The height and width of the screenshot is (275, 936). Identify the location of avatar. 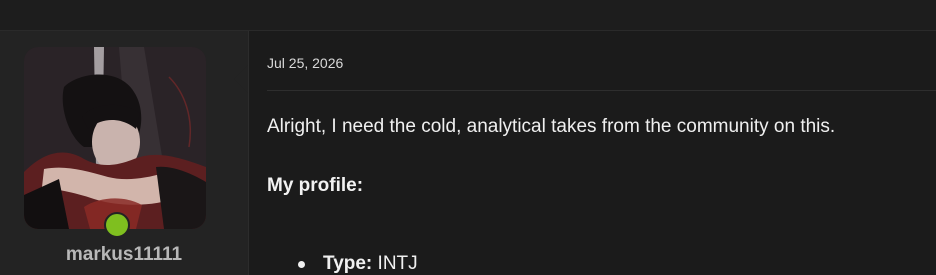
(115, 138).